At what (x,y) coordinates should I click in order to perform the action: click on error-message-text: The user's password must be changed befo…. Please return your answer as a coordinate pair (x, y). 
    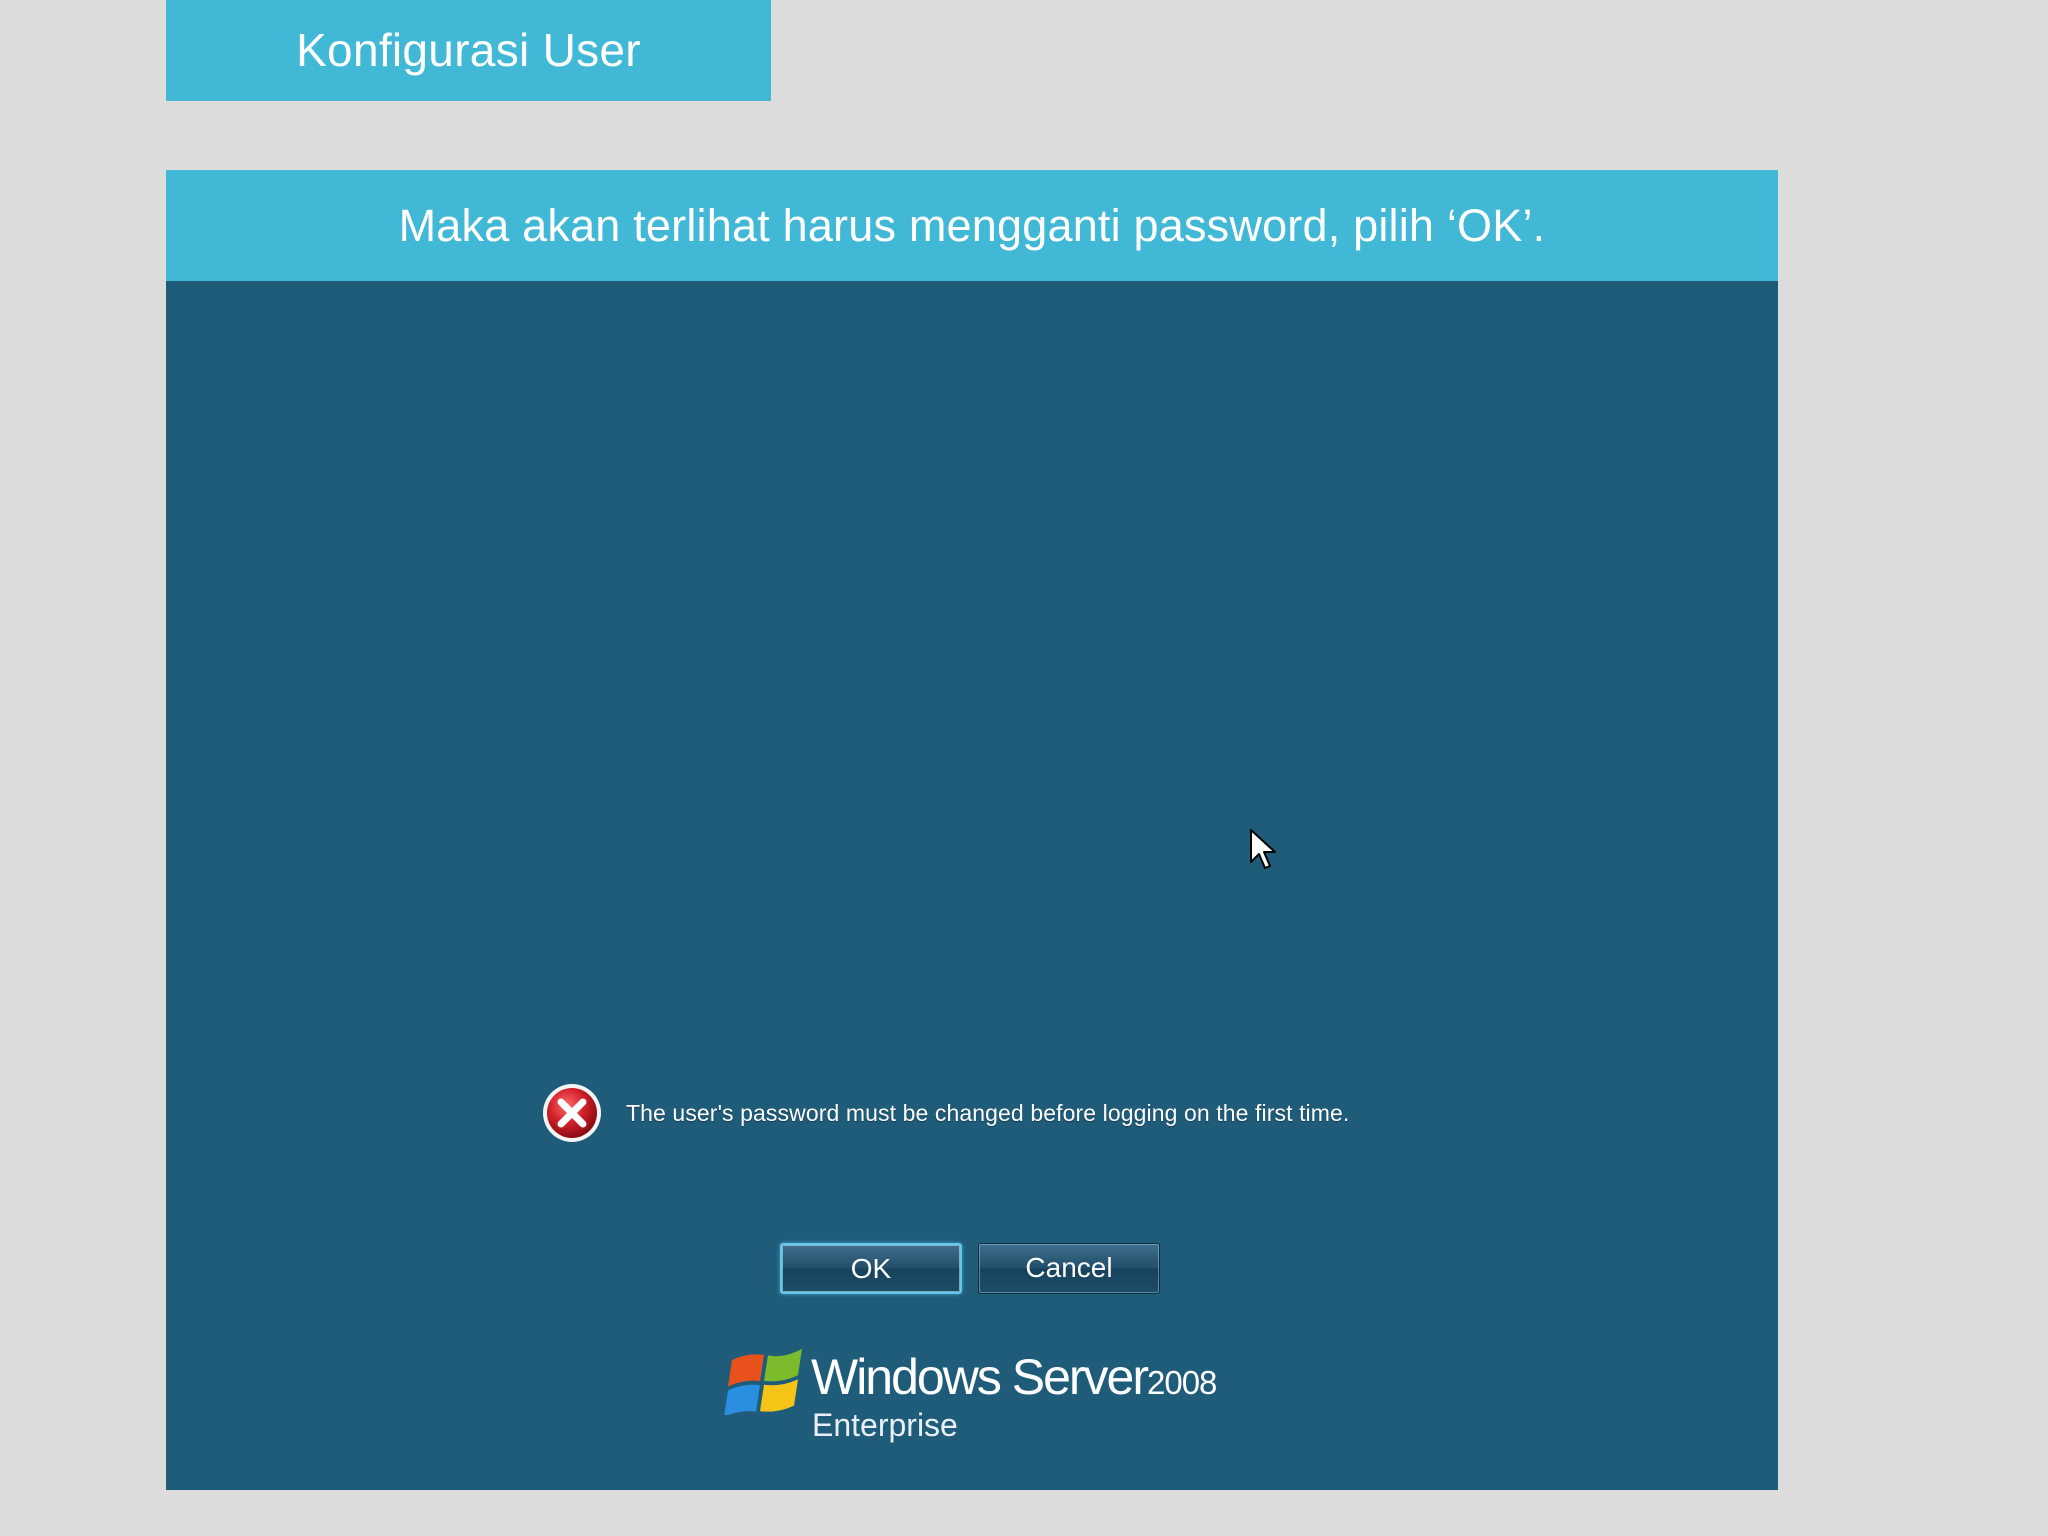
    Looking at the image, I should click on (988, 1112).